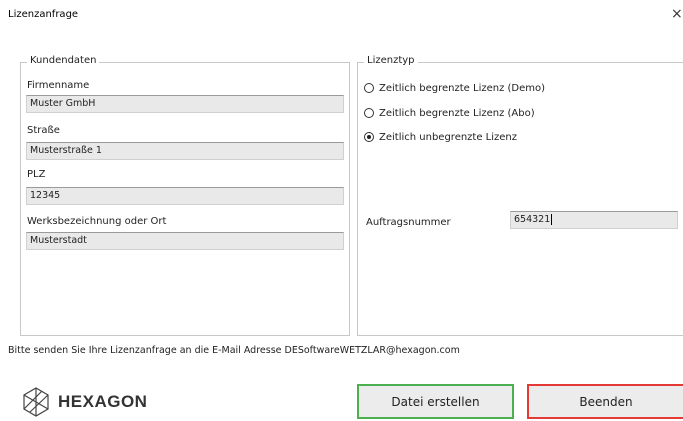 This screenshot has height=421, width=683. I want to click on text-caret, so click(552, 219).